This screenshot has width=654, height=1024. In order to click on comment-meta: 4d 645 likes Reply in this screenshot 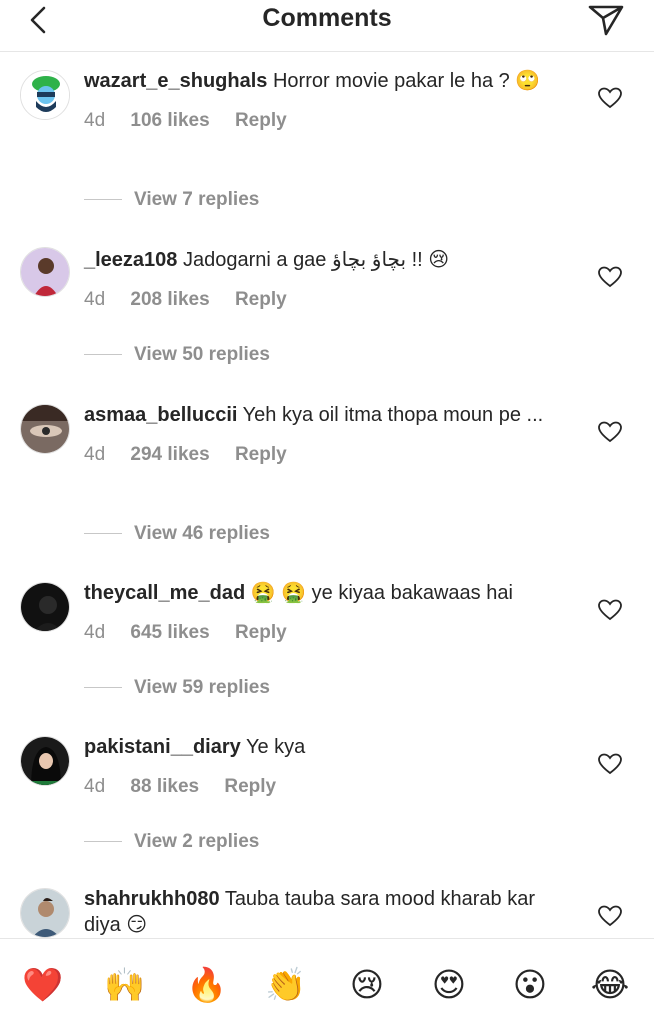, I will do `click(323, 633)`.